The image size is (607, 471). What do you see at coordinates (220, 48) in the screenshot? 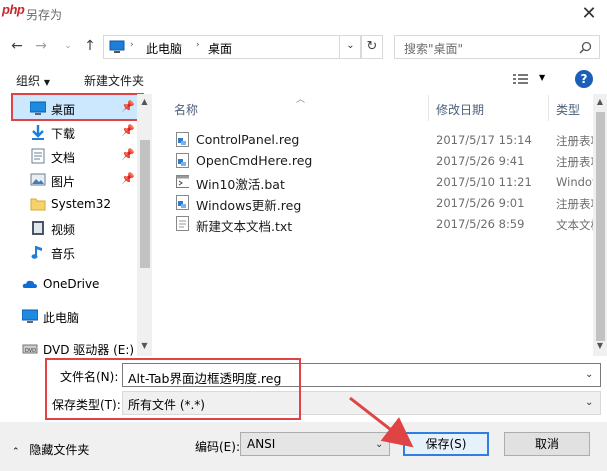
I see `breadcrumb-desktop: 桌面` at bounding box center [220, 48].